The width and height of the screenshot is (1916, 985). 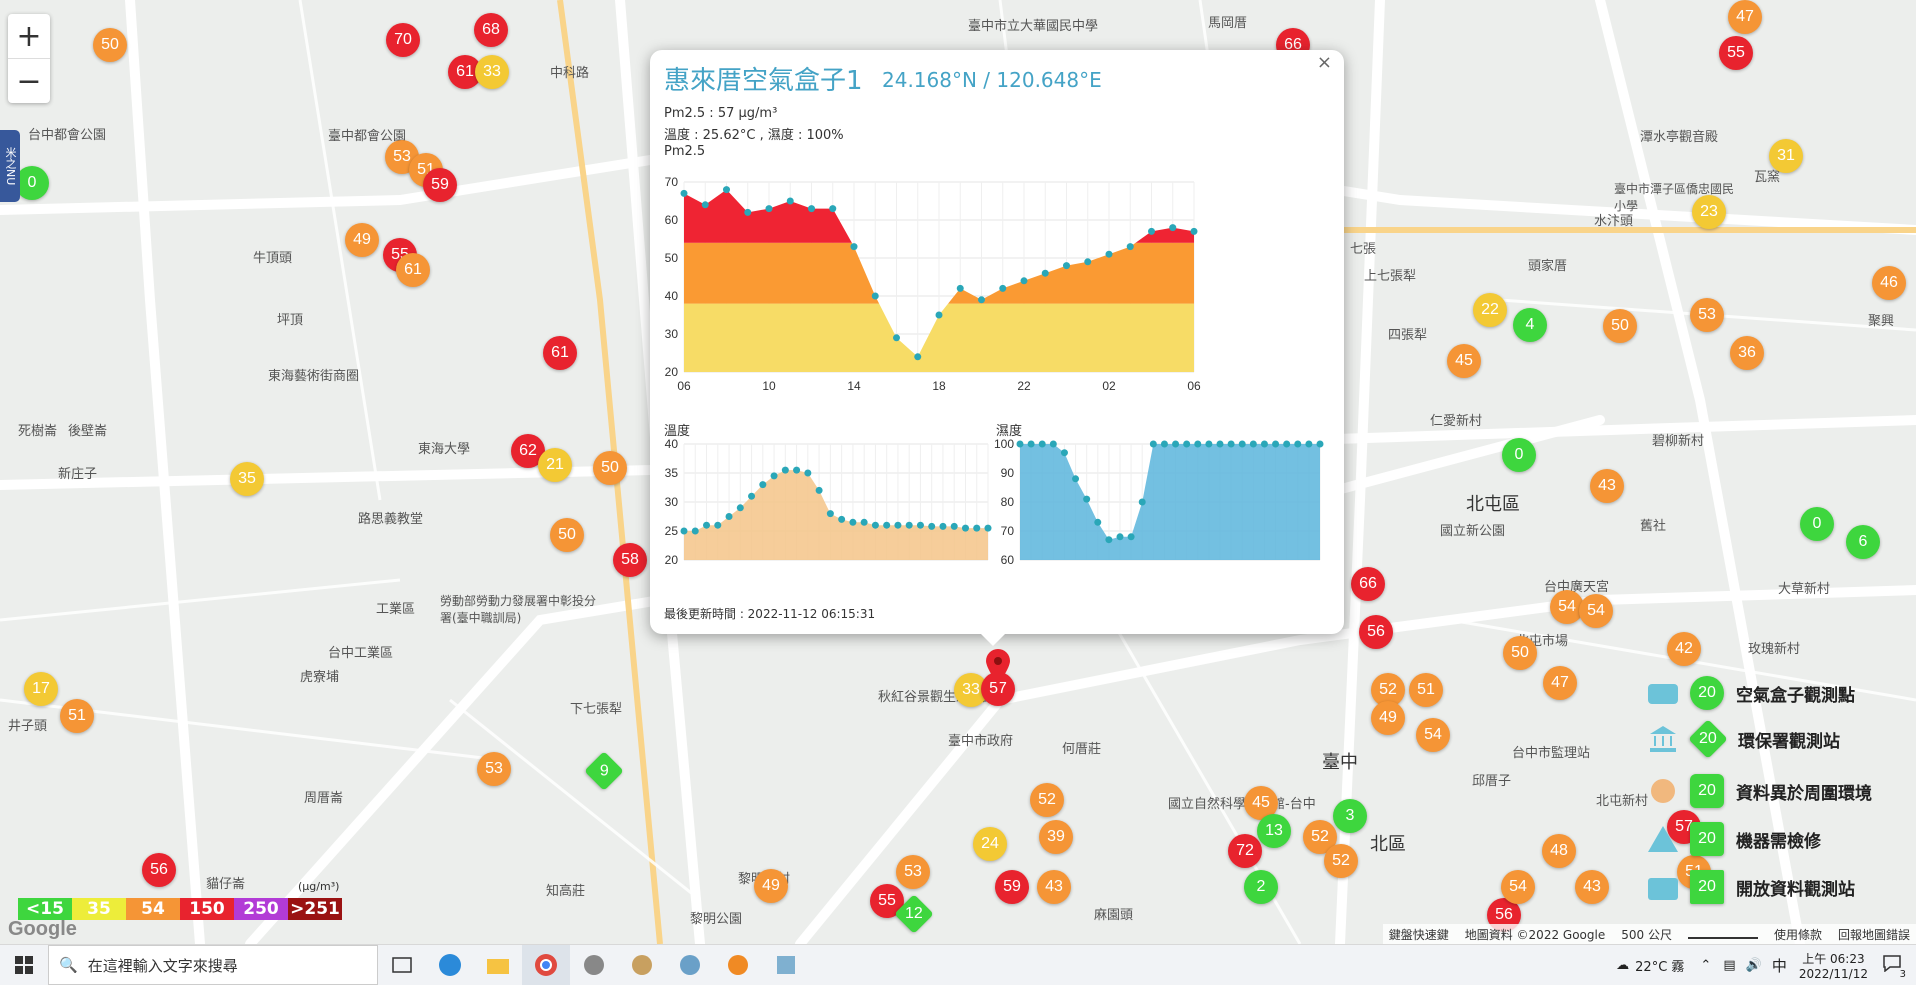 What do you see at coordinates (402, 965) in the screenshot?
I see `task-view-icon` at bounding box center [402, 965].